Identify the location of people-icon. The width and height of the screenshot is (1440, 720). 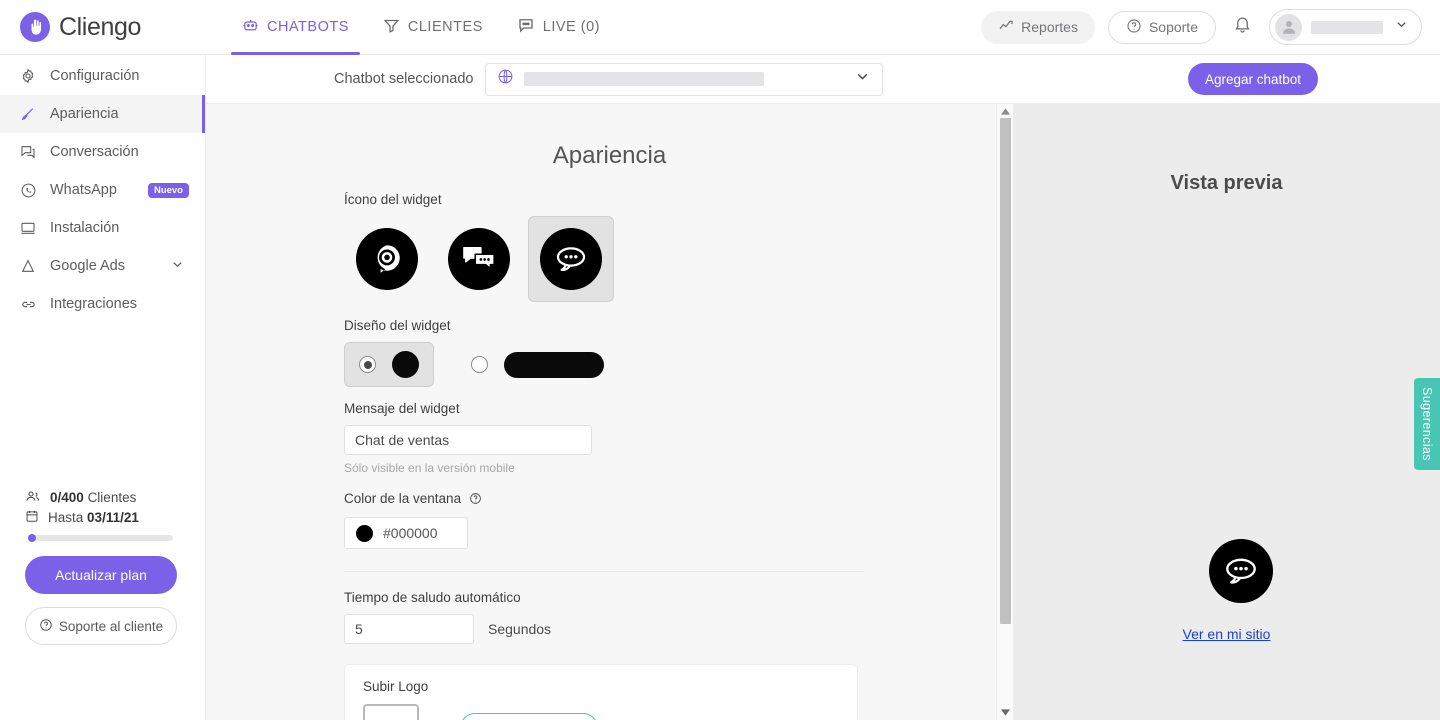
(33, 497).